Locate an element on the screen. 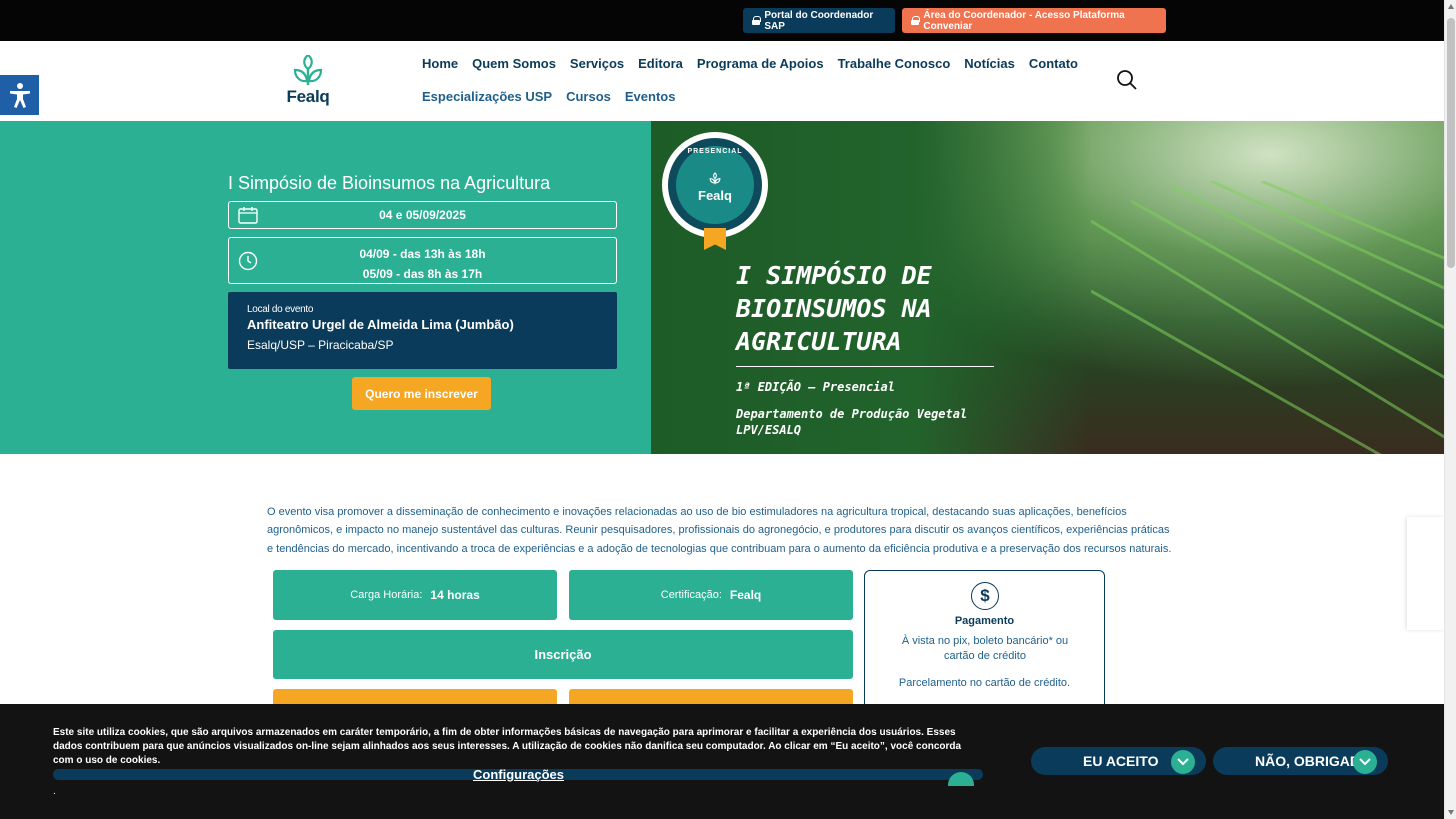 This screenshot has height=819, width=1456. banner-department-name: Departamento de Produção Vegetal is located at coordinates (852, 414).